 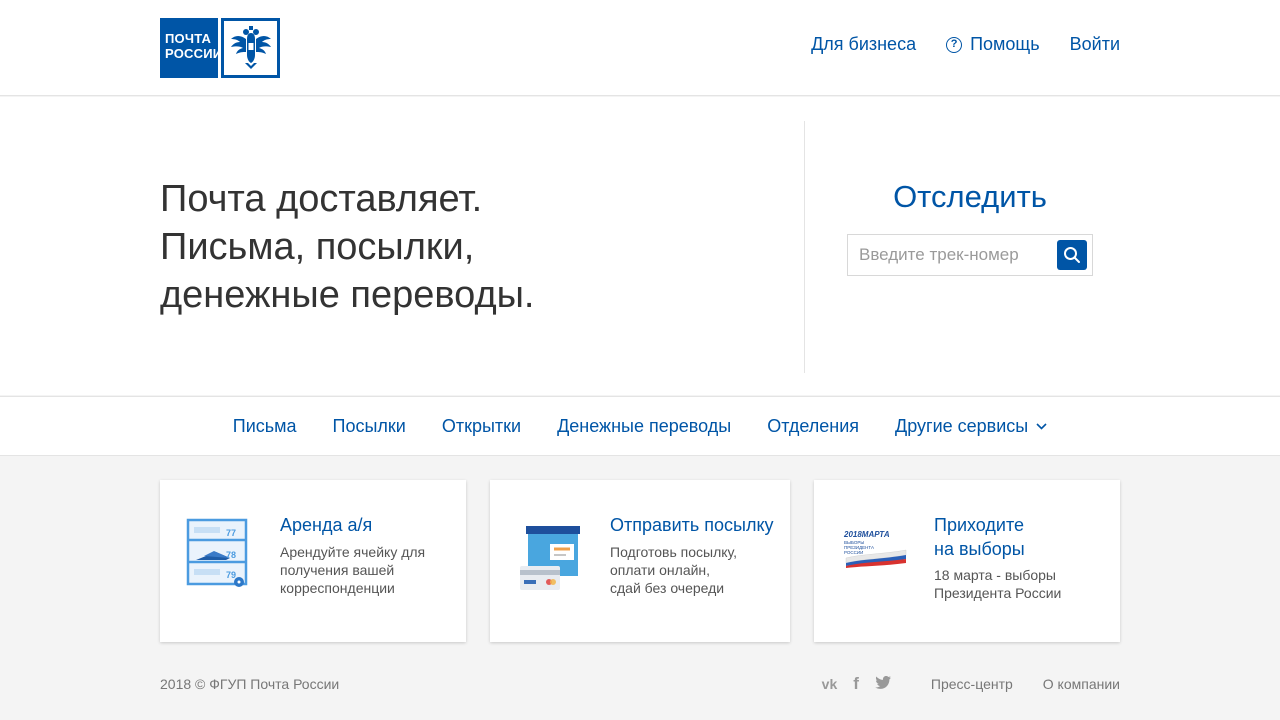 What do you see at coordinates (804, 247) in the screenshot?
I see `hero-divider` at bounding box center [804, 247].